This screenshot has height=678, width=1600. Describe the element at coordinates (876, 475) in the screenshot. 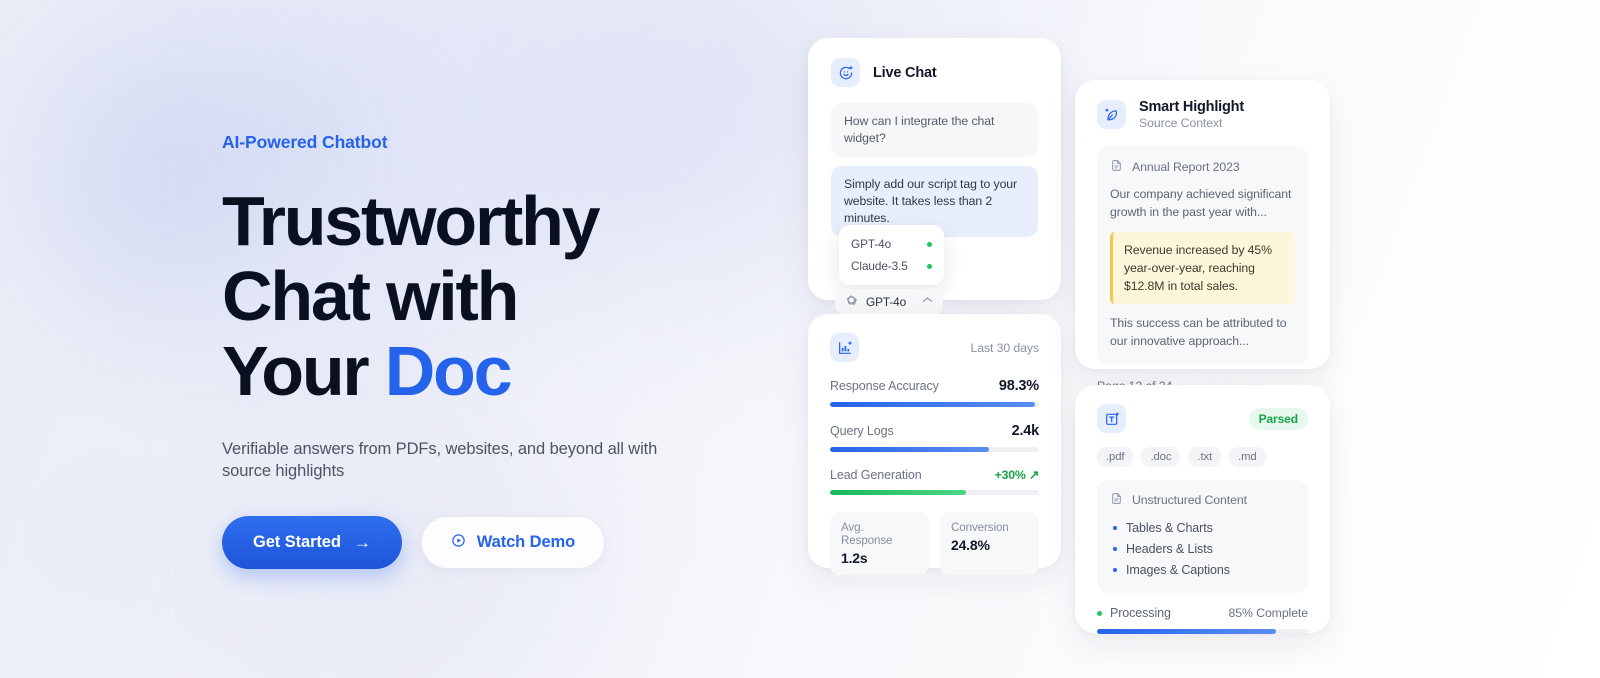

I see `metric-label: Lead Generation` at that location.